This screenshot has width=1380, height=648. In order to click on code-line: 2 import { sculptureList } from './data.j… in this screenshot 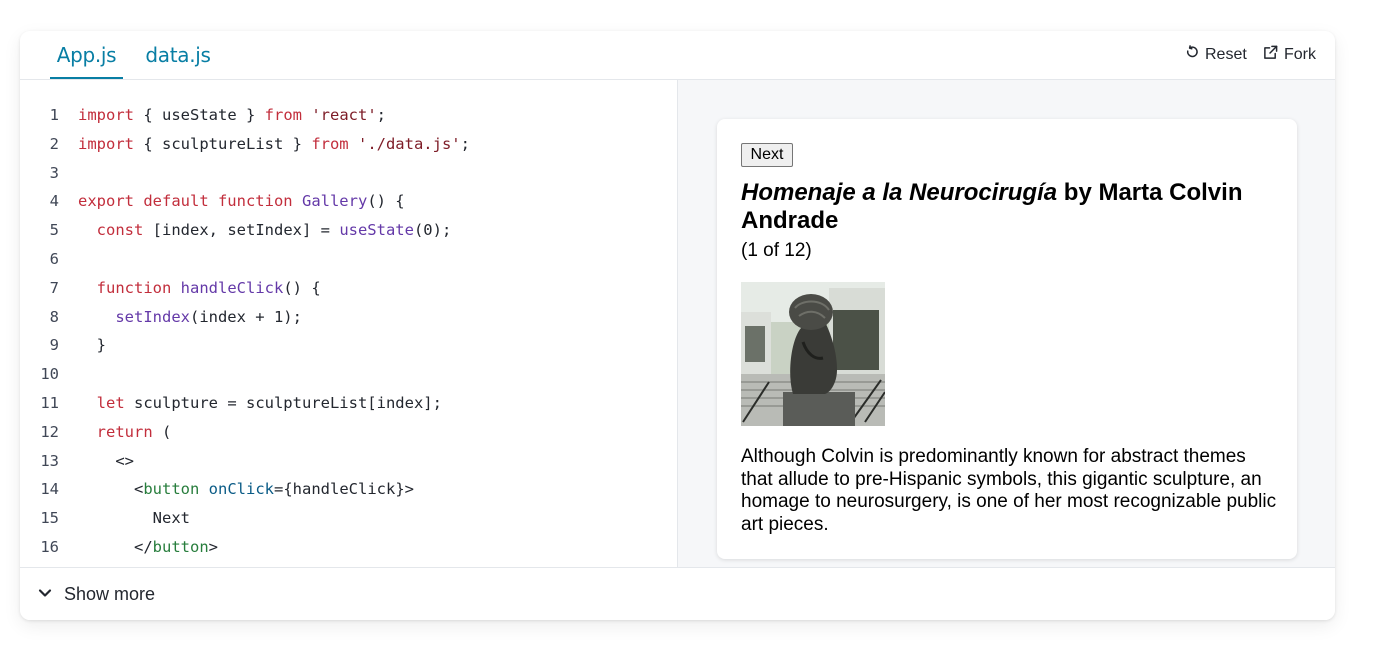, I will do `click(245, 144)`.